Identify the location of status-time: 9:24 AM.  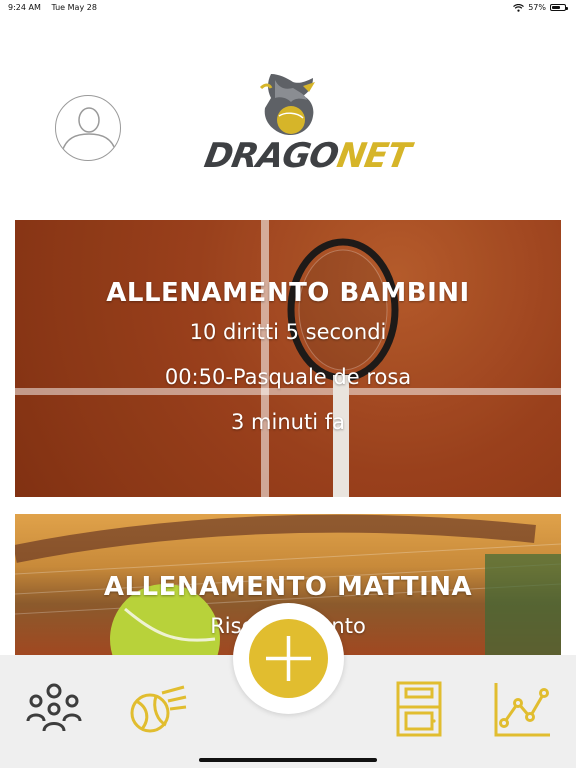
(24, 7).